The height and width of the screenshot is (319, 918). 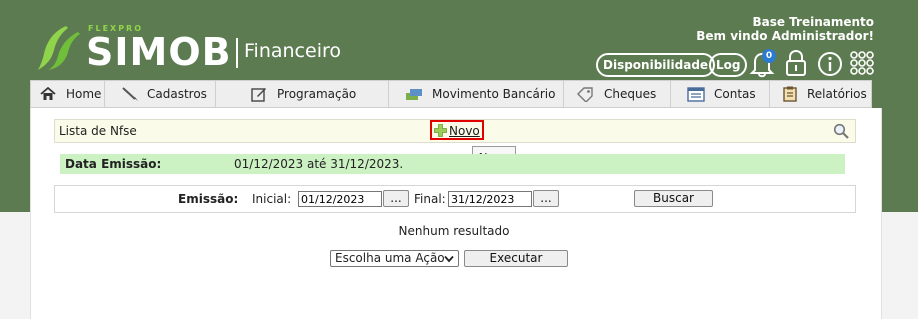 I want to click on new-button-label: Novo, so click(x=464, y=131).